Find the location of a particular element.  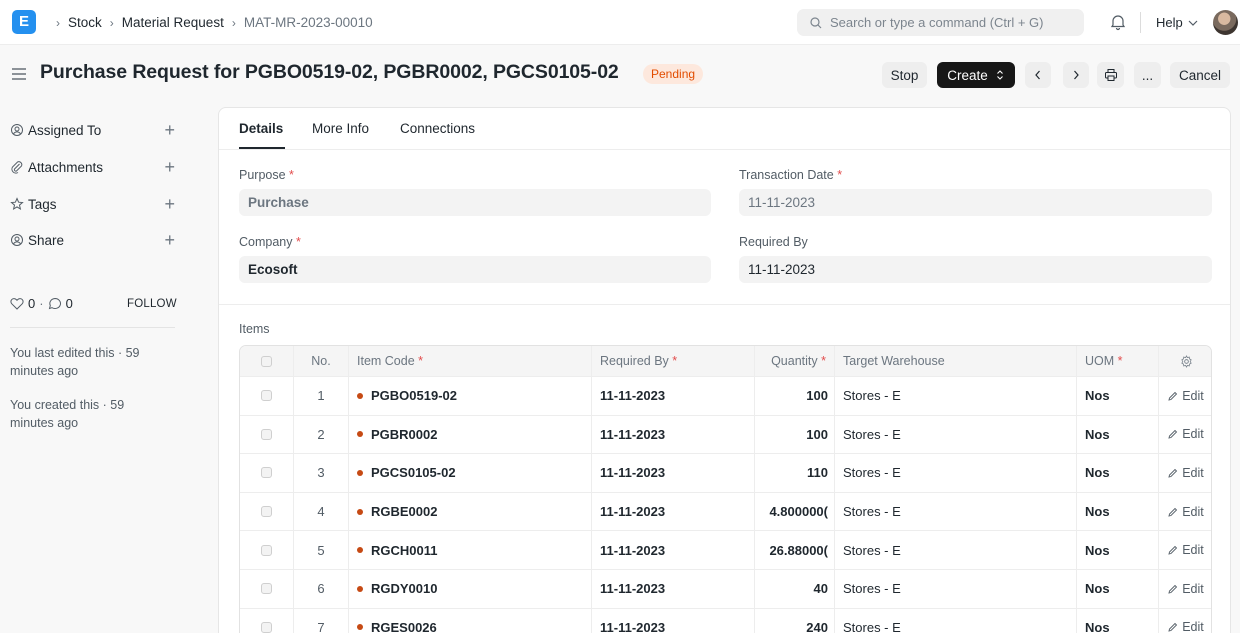

quantity-cell: 110 is located at coordinates (795, 473).